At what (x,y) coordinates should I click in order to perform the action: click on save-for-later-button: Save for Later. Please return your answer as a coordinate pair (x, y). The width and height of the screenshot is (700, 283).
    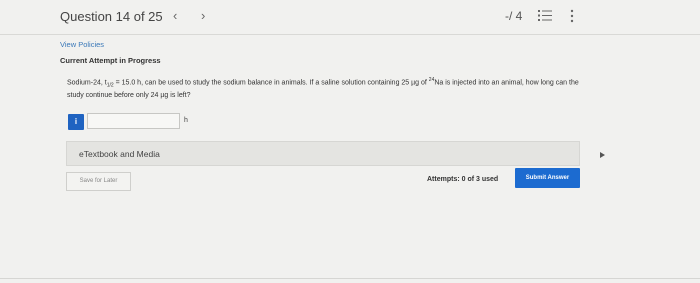
    Looking at the image, I should click on (98, 181).